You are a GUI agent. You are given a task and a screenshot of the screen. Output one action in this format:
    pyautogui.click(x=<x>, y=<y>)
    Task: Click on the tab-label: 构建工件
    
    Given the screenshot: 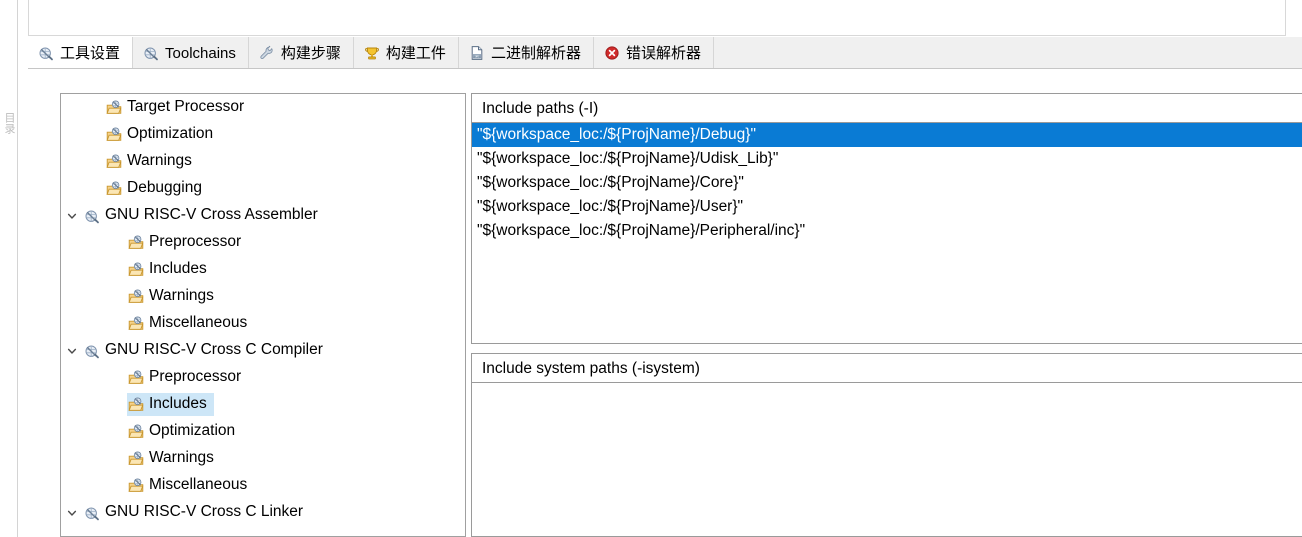 What is the action you would take?
    pyautogui.click(x=415, y=53)
    